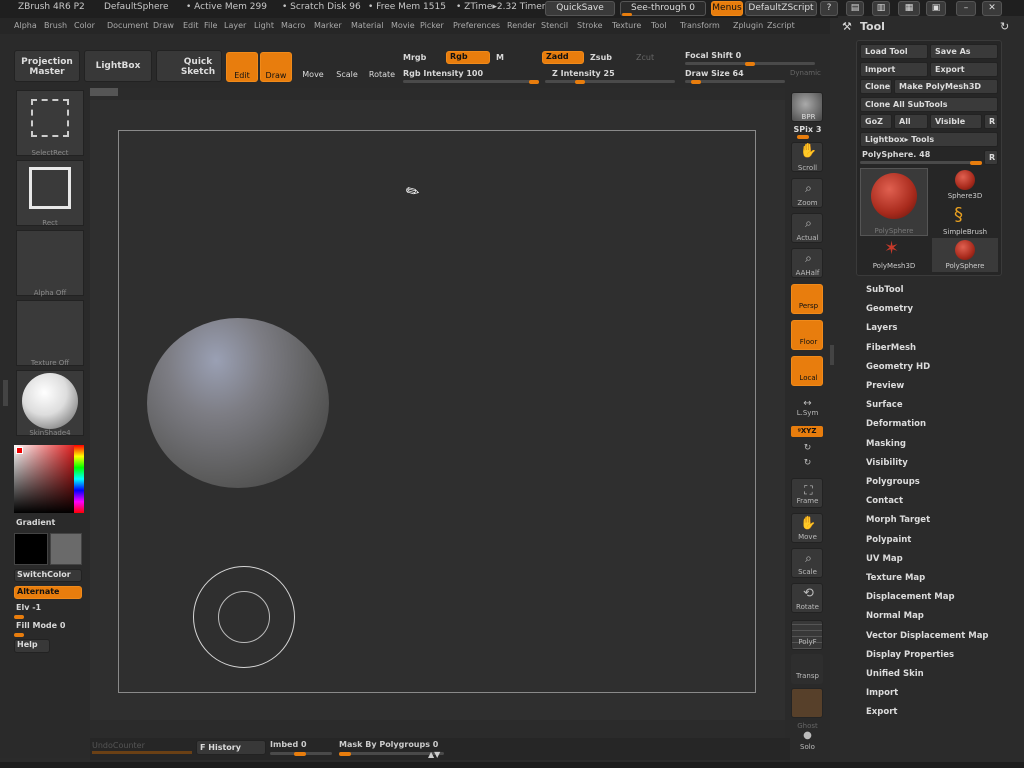 This screenshot has width=1024, height=768. Describe the element at coordinates (627, 14) in the screenshot. I see `see-through-knob` at that location.